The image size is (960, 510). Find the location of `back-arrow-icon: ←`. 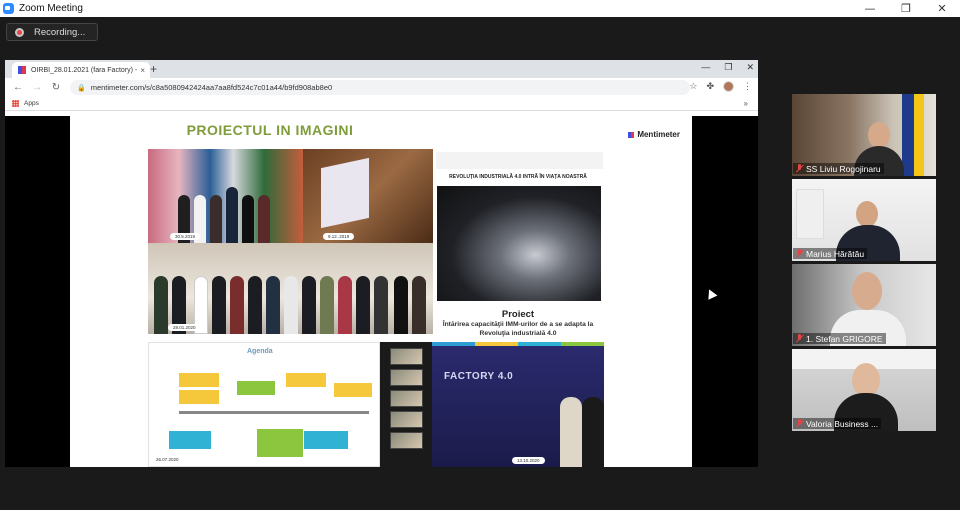

back-arrow-icon: ← is located at coordinates (18, 87).